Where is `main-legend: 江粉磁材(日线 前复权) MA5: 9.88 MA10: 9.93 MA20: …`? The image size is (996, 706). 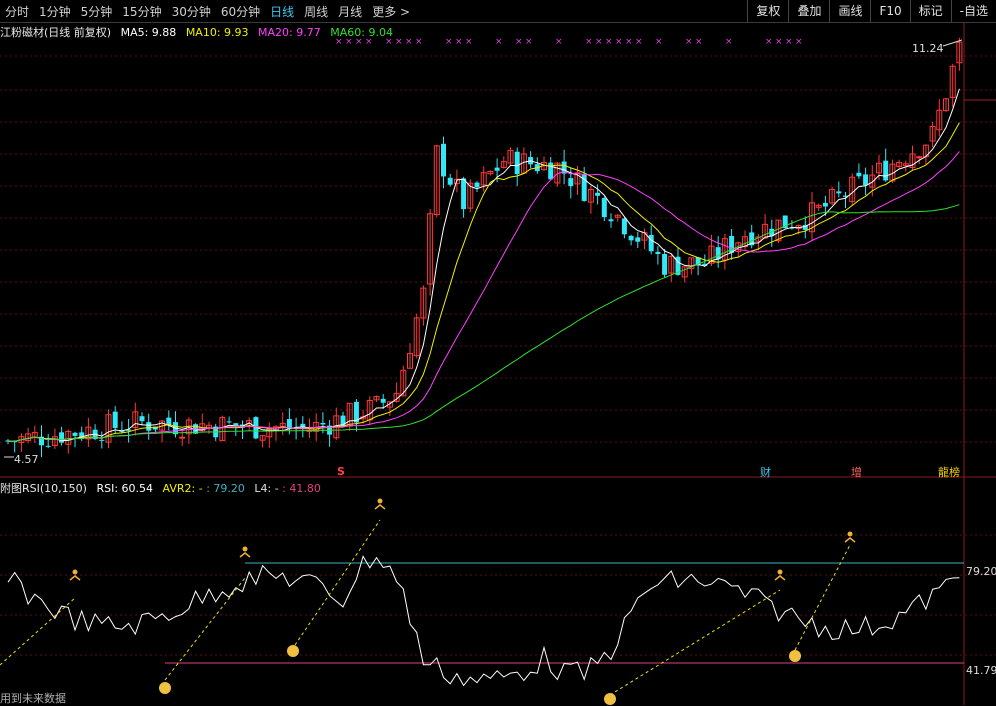 main-legend: 江粉磁材(日线 前复权) MA5: 9.88 MA10: 9.93 MA20: … is located at coordinates (199, 32).